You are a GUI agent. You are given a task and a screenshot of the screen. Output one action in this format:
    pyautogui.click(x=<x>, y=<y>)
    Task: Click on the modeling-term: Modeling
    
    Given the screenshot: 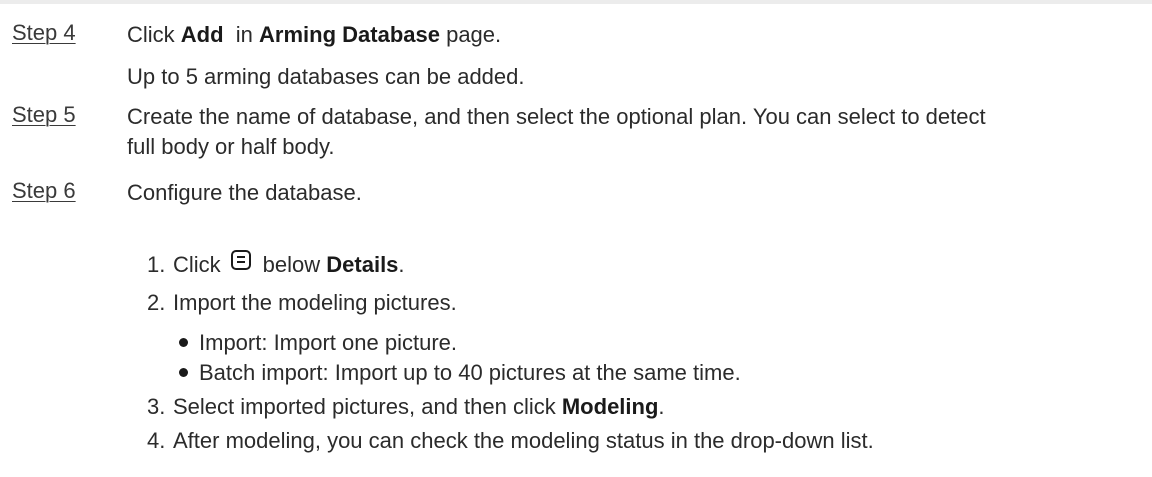 What is the action you would take?
    pyautogui.click(x=610, y=406)
    